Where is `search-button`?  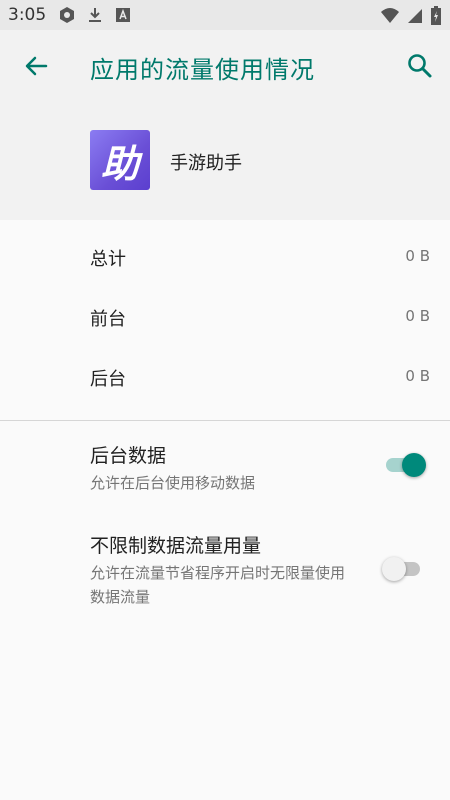 search-button is located at coordinates (420, 66).